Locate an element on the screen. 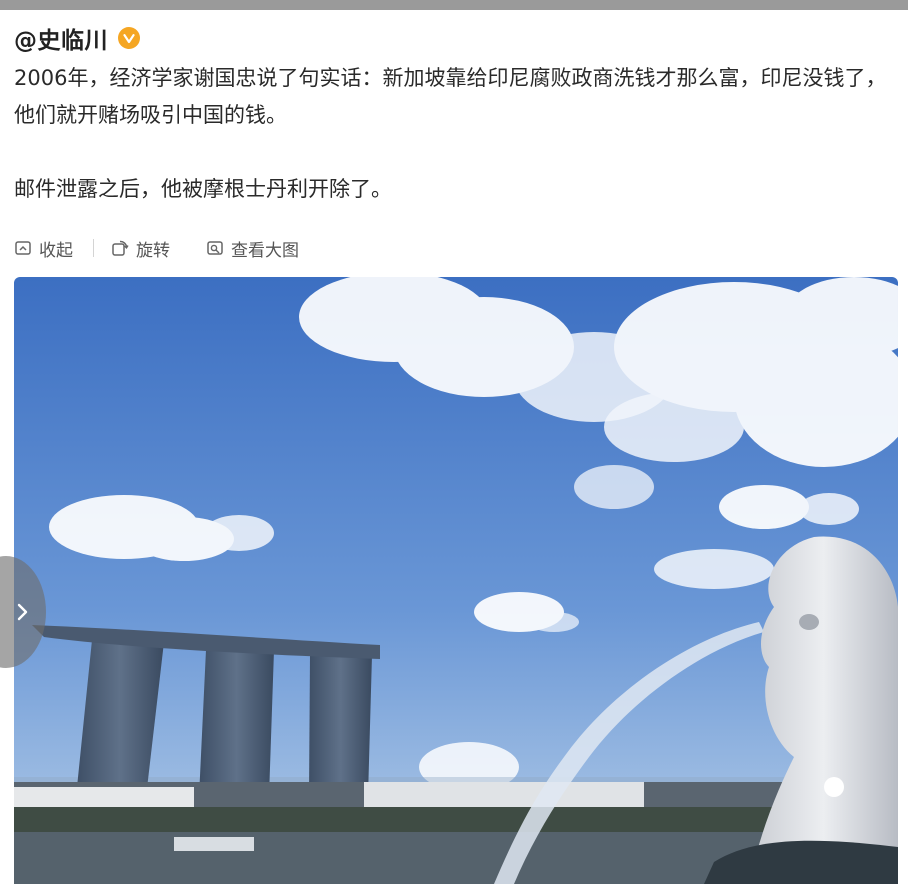  image-action-bar: 收起 旋转 查看大图 is located at coordinates (156, 248).